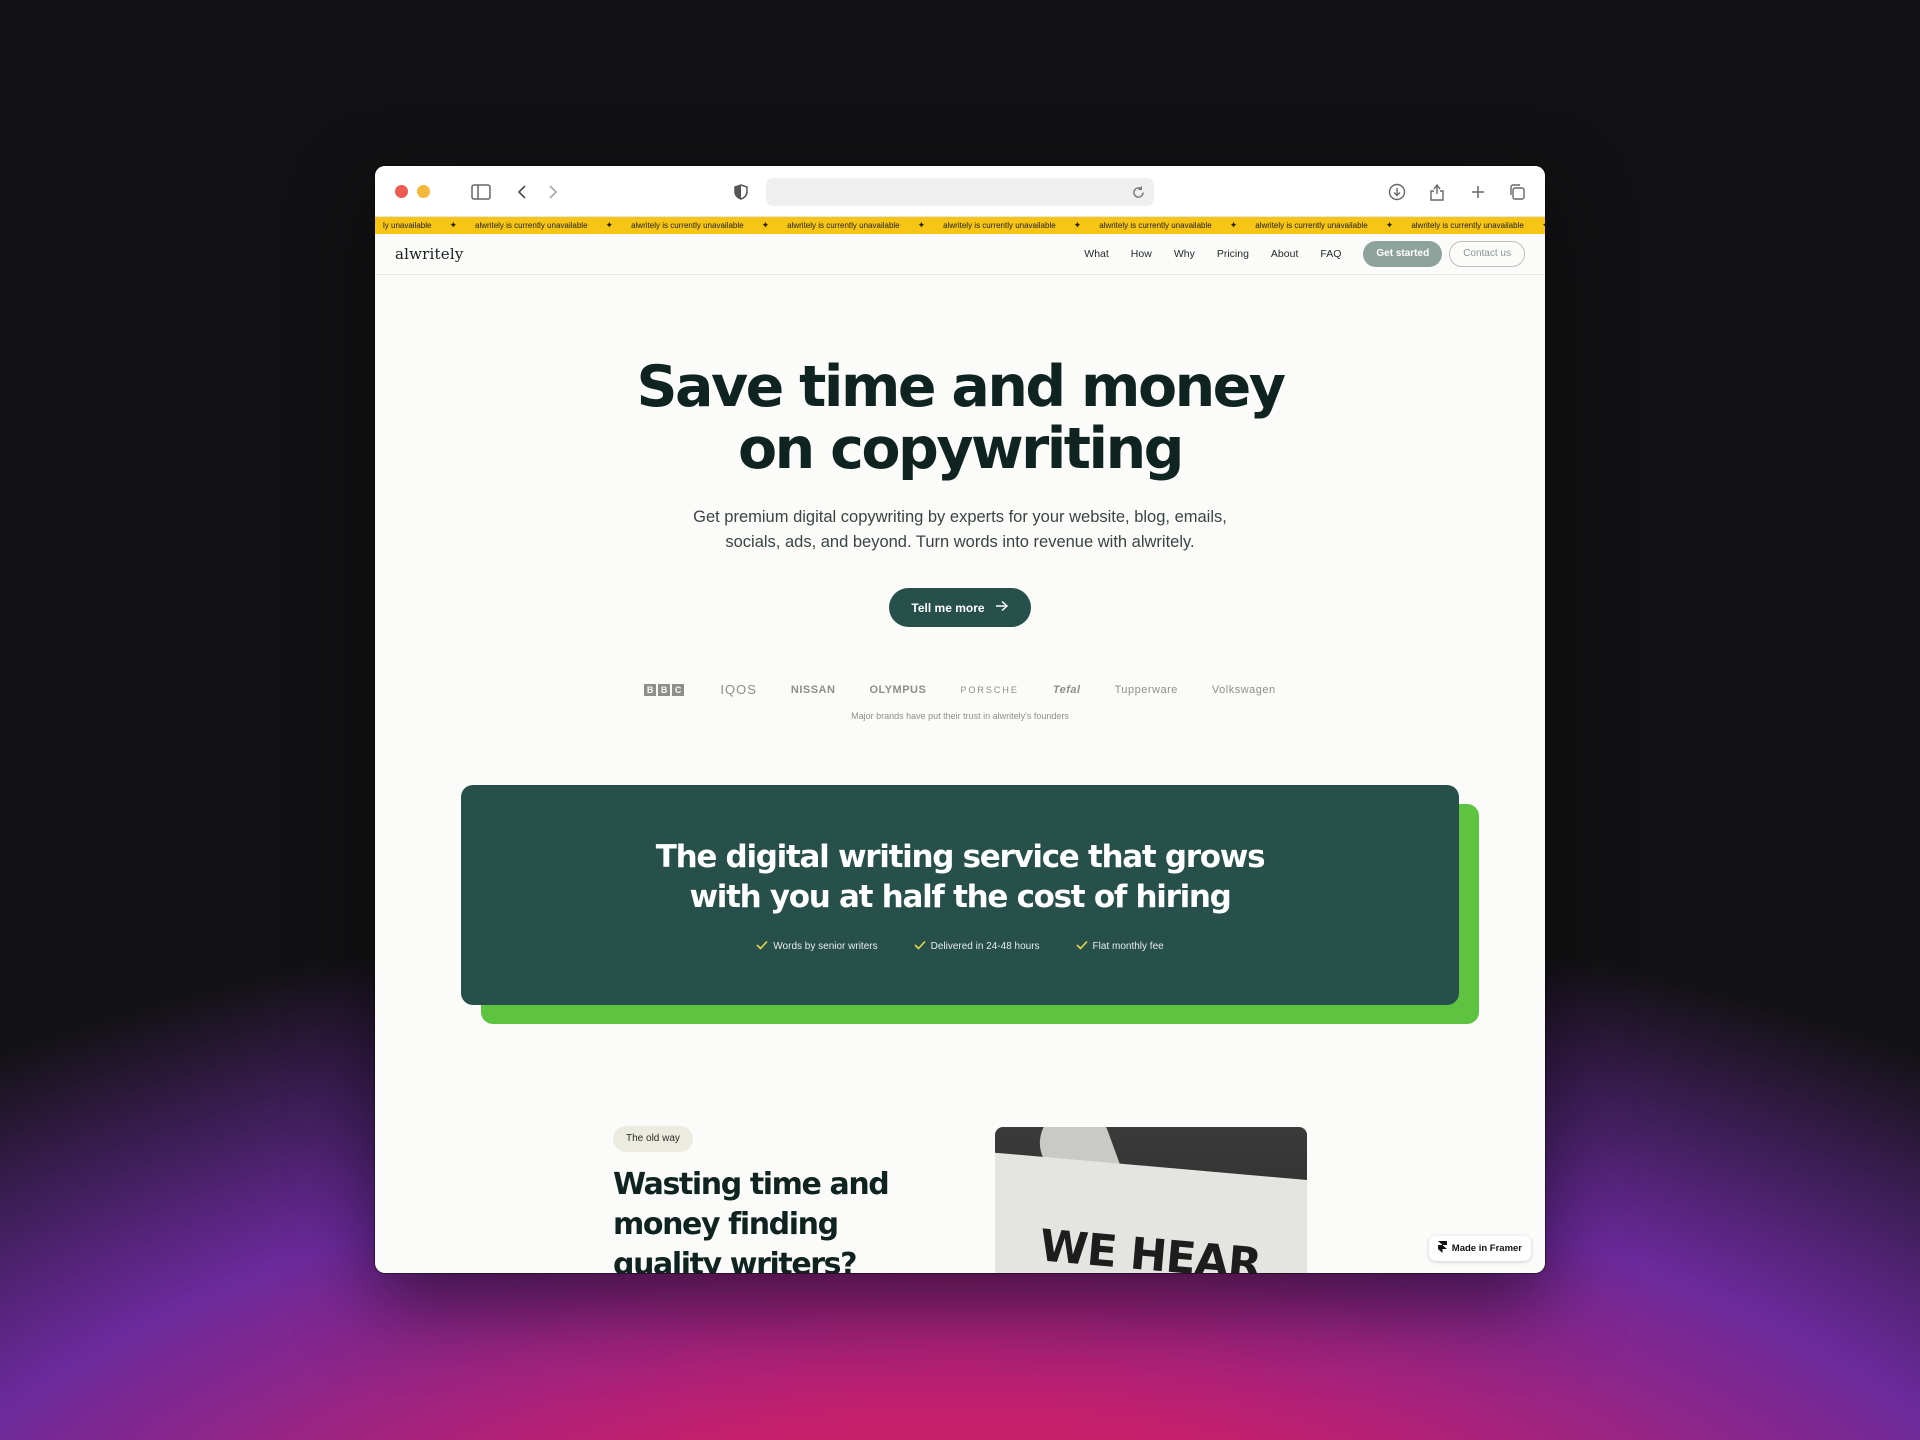 This screenshot has width=1920, height=1440. What do you see at coordinates (1243, 689) in the screenshot?
I see `brand-logo-volkswagen: Volkswagen` at bounding box center [1243, 689].